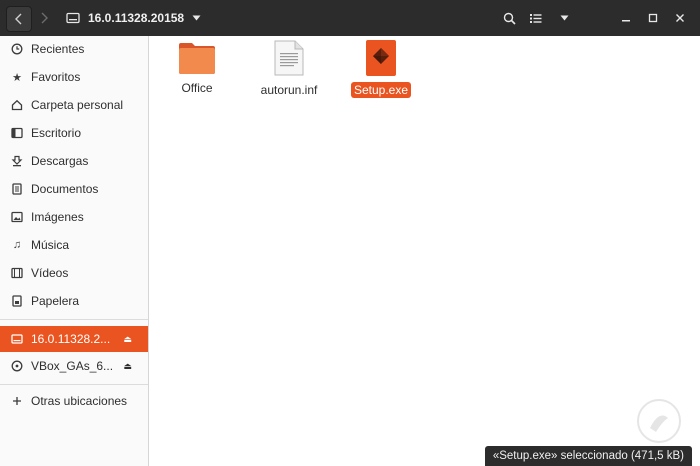 This screenshot has width=700, height=466. I want to click on status-text: «Setup.exe» seleccionado (471,5 kB), so click(588, 456).